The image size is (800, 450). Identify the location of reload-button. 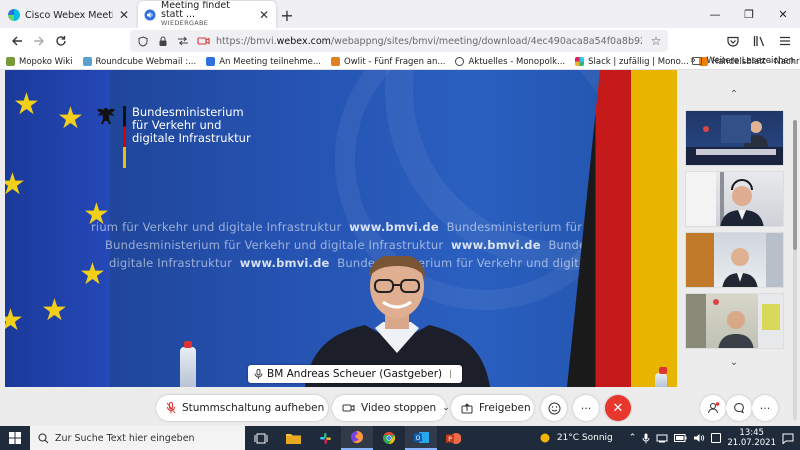
(61, 41).